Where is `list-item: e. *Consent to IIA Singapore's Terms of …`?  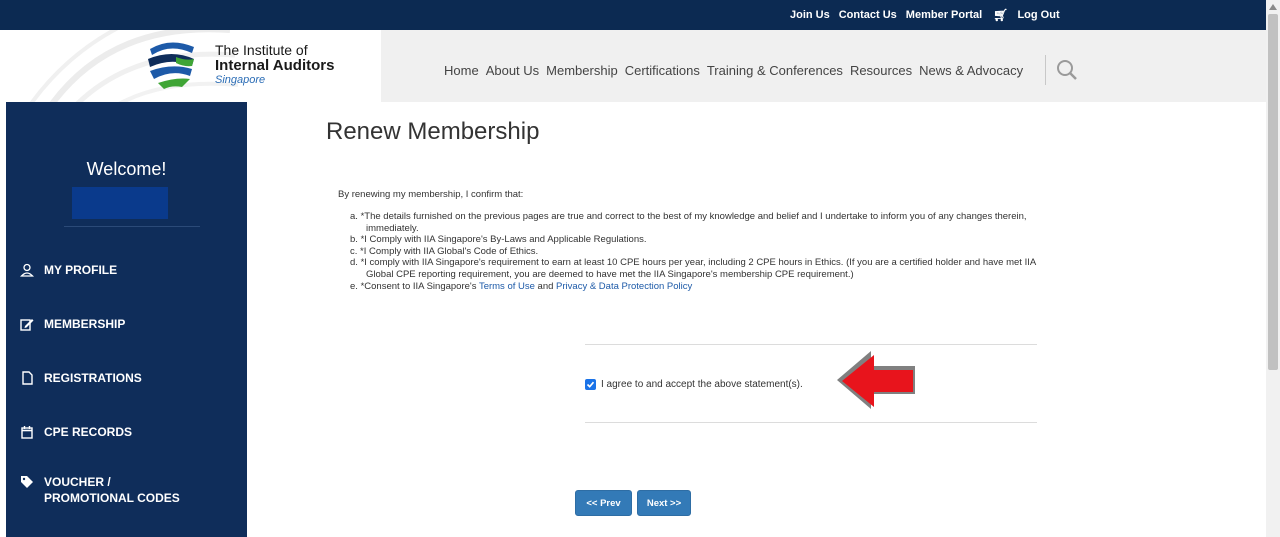
list-item: e. *Consent to IIA Singapore's Terms of … is located at coordinates (700, 287).